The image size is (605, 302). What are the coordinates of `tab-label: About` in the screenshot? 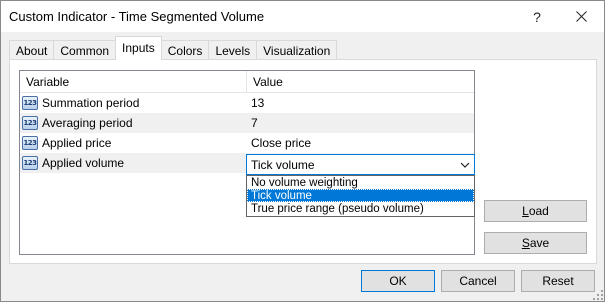 It's located at (32, 50).